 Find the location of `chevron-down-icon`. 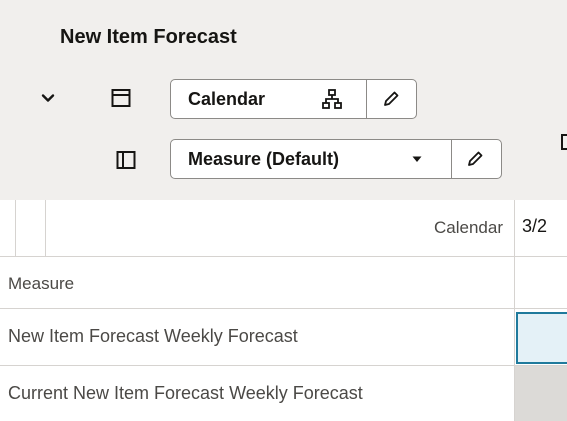

chevron-down-icon is located at coordinates (48, 98).